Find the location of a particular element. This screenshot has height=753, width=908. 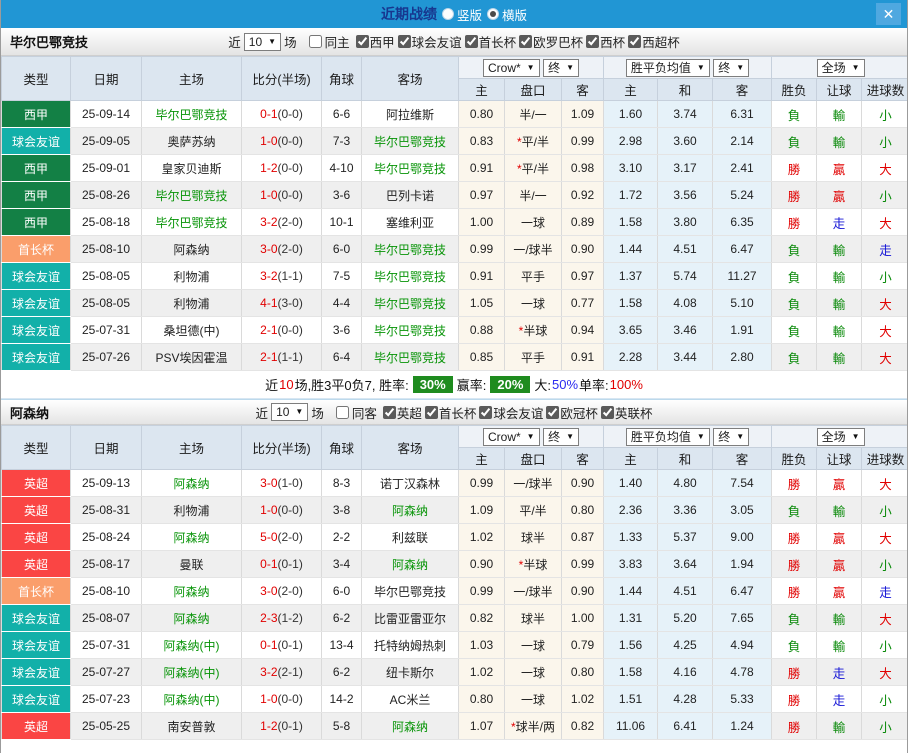

handicap-away-odds: 0.92 is located at coordinates (583, 195).